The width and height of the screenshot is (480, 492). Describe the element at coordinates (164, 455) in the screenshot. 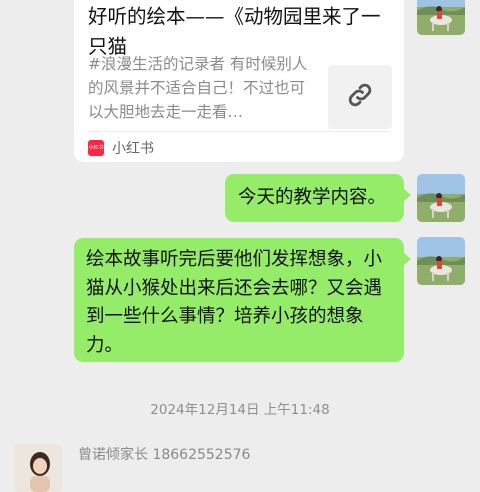

I see `sender-name: 曾诺倾家长 18662552576` at that location.